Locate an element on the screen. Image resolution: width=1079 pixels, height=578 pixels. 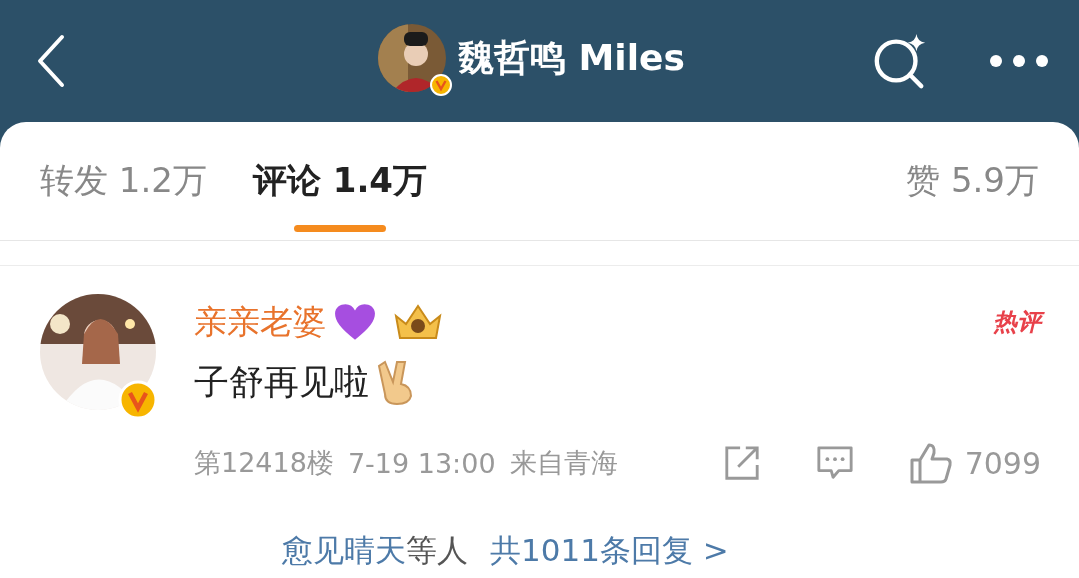
comment-icon is located at coordinates (834, 463).